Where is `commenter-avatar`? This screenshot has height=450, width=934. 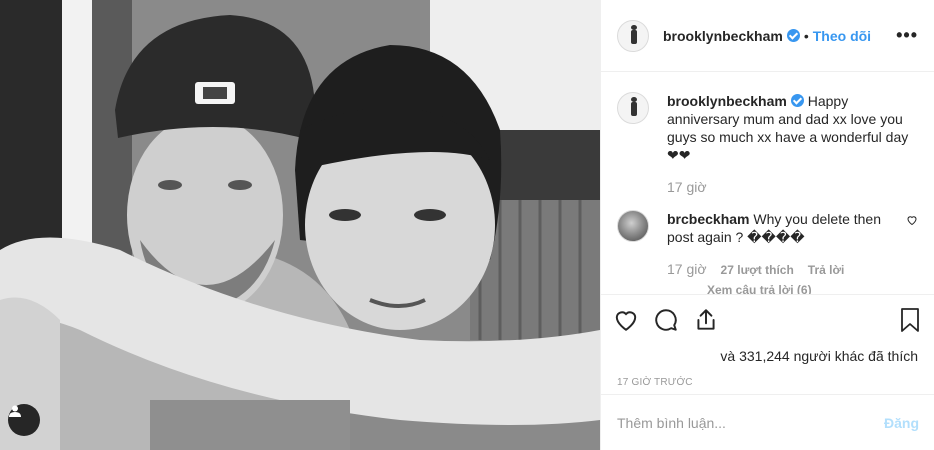 commenter-avatar is located at coordinates (633, 226).